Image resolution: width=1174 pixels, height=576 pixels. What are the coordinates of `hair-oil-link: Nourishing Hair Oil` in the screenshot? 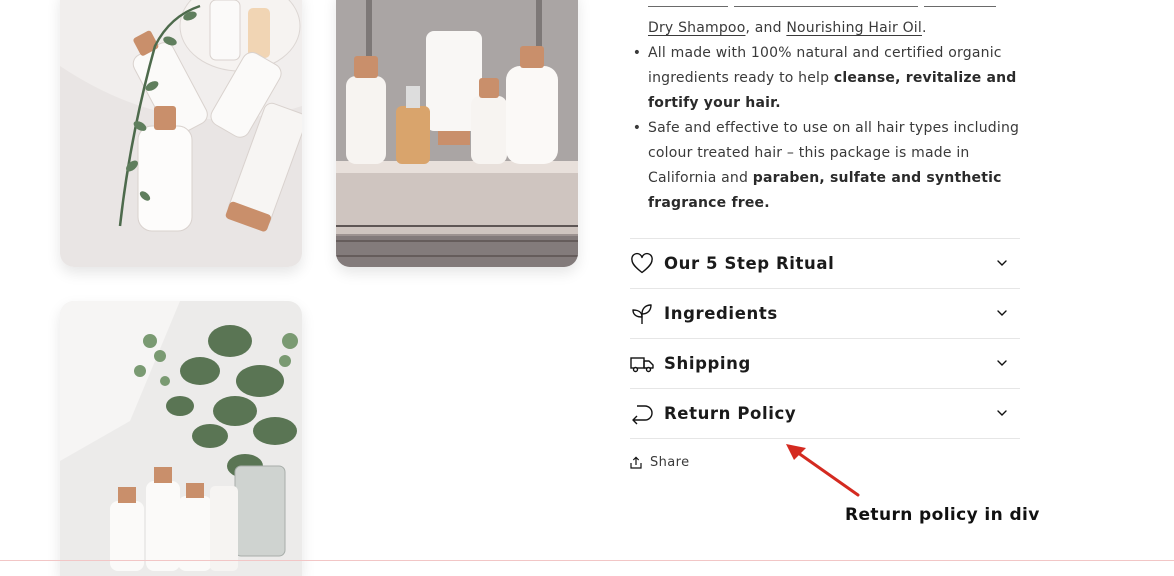 It's located at (854, 28).